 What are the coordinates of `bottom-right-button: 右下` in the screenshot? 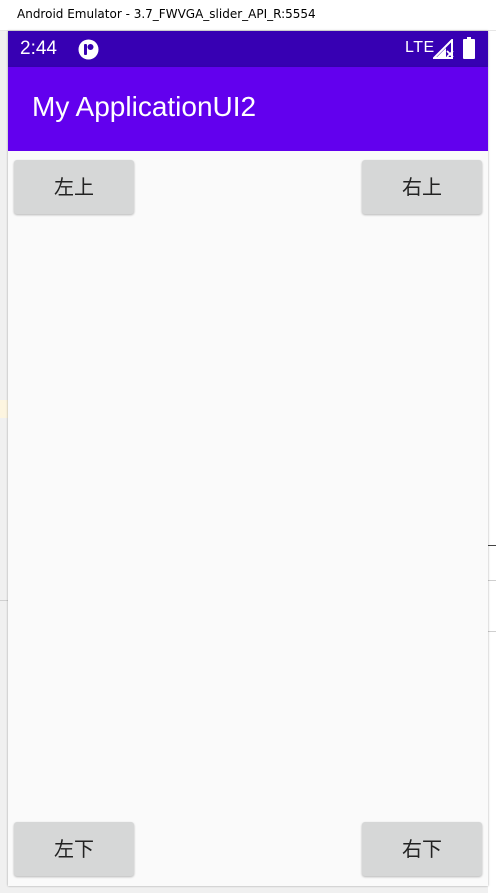 It's located at (422, 849).